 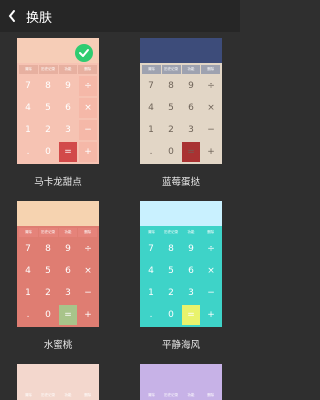 I want to click on theme-name: 蓝莓蛋挞, so click(x=180, y=182).